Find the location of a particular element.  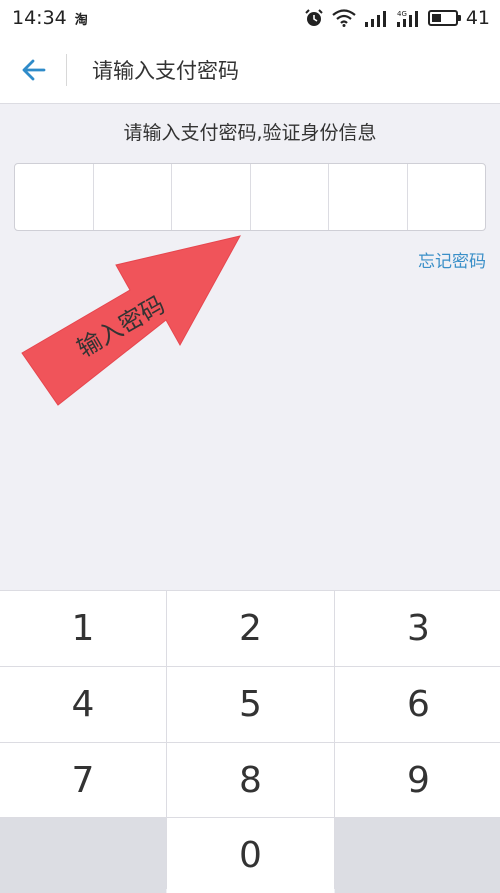

key-0: 0 is located at coordinates (250, 855).